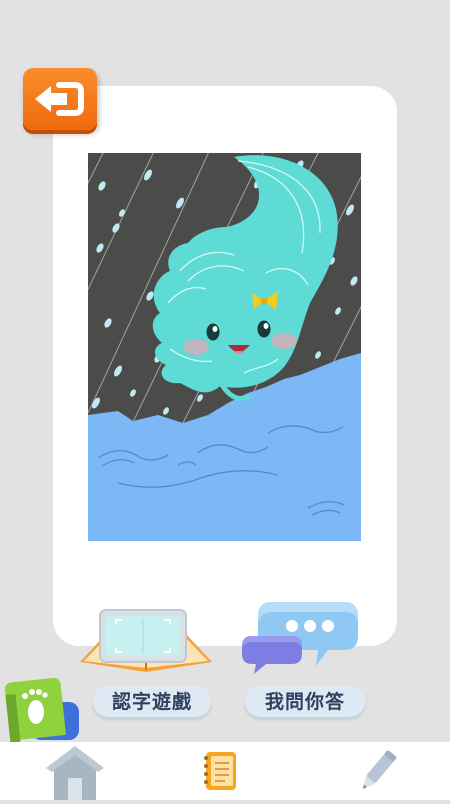 Image resolution: width=450 pixels, height=804 pixels. I want to click on home-icon, so click(75, 773).